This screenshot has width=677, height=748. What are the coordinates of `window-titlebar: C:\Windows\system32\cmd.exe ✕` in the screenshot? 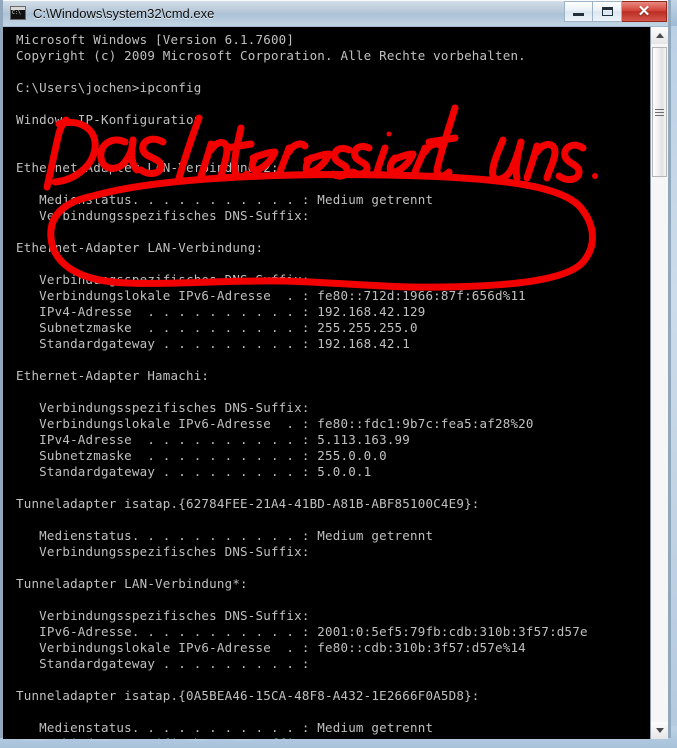 It's located at (335, 13).